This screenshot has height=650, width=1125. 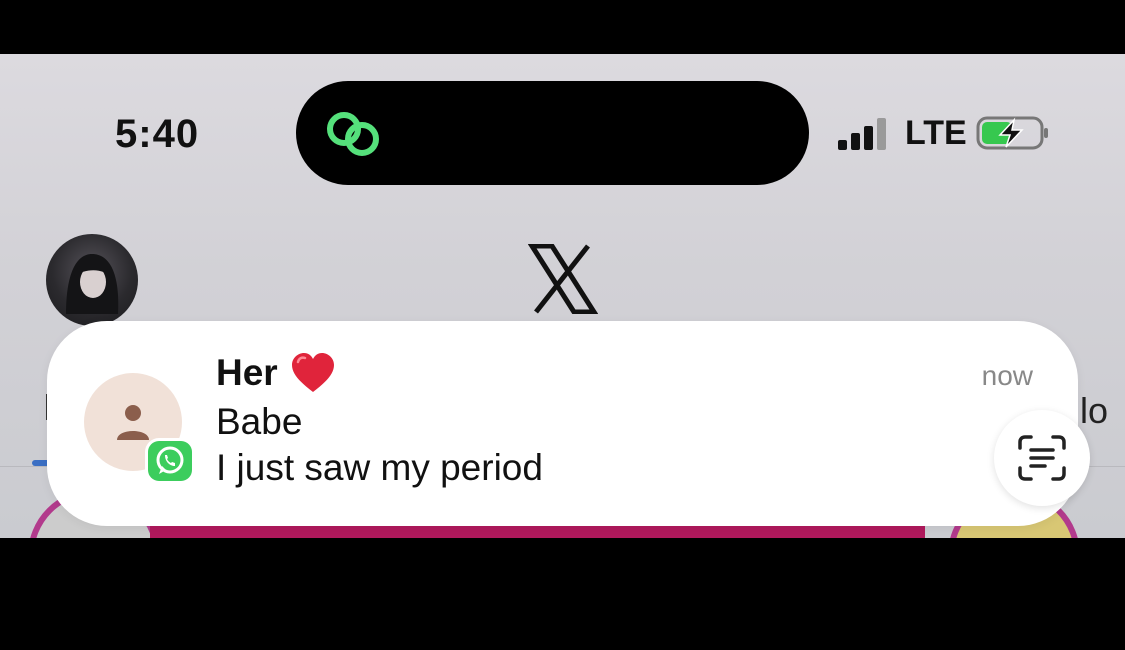 I want to click on notification-message-line1: Babe, so click(x=259, y=421).